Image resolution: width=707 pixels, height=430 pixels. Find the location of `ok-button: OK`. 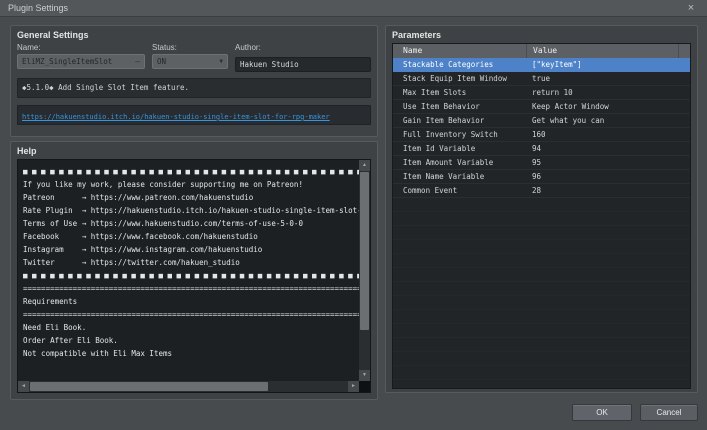

ok-button: OK is located at coordinates (602, 412).